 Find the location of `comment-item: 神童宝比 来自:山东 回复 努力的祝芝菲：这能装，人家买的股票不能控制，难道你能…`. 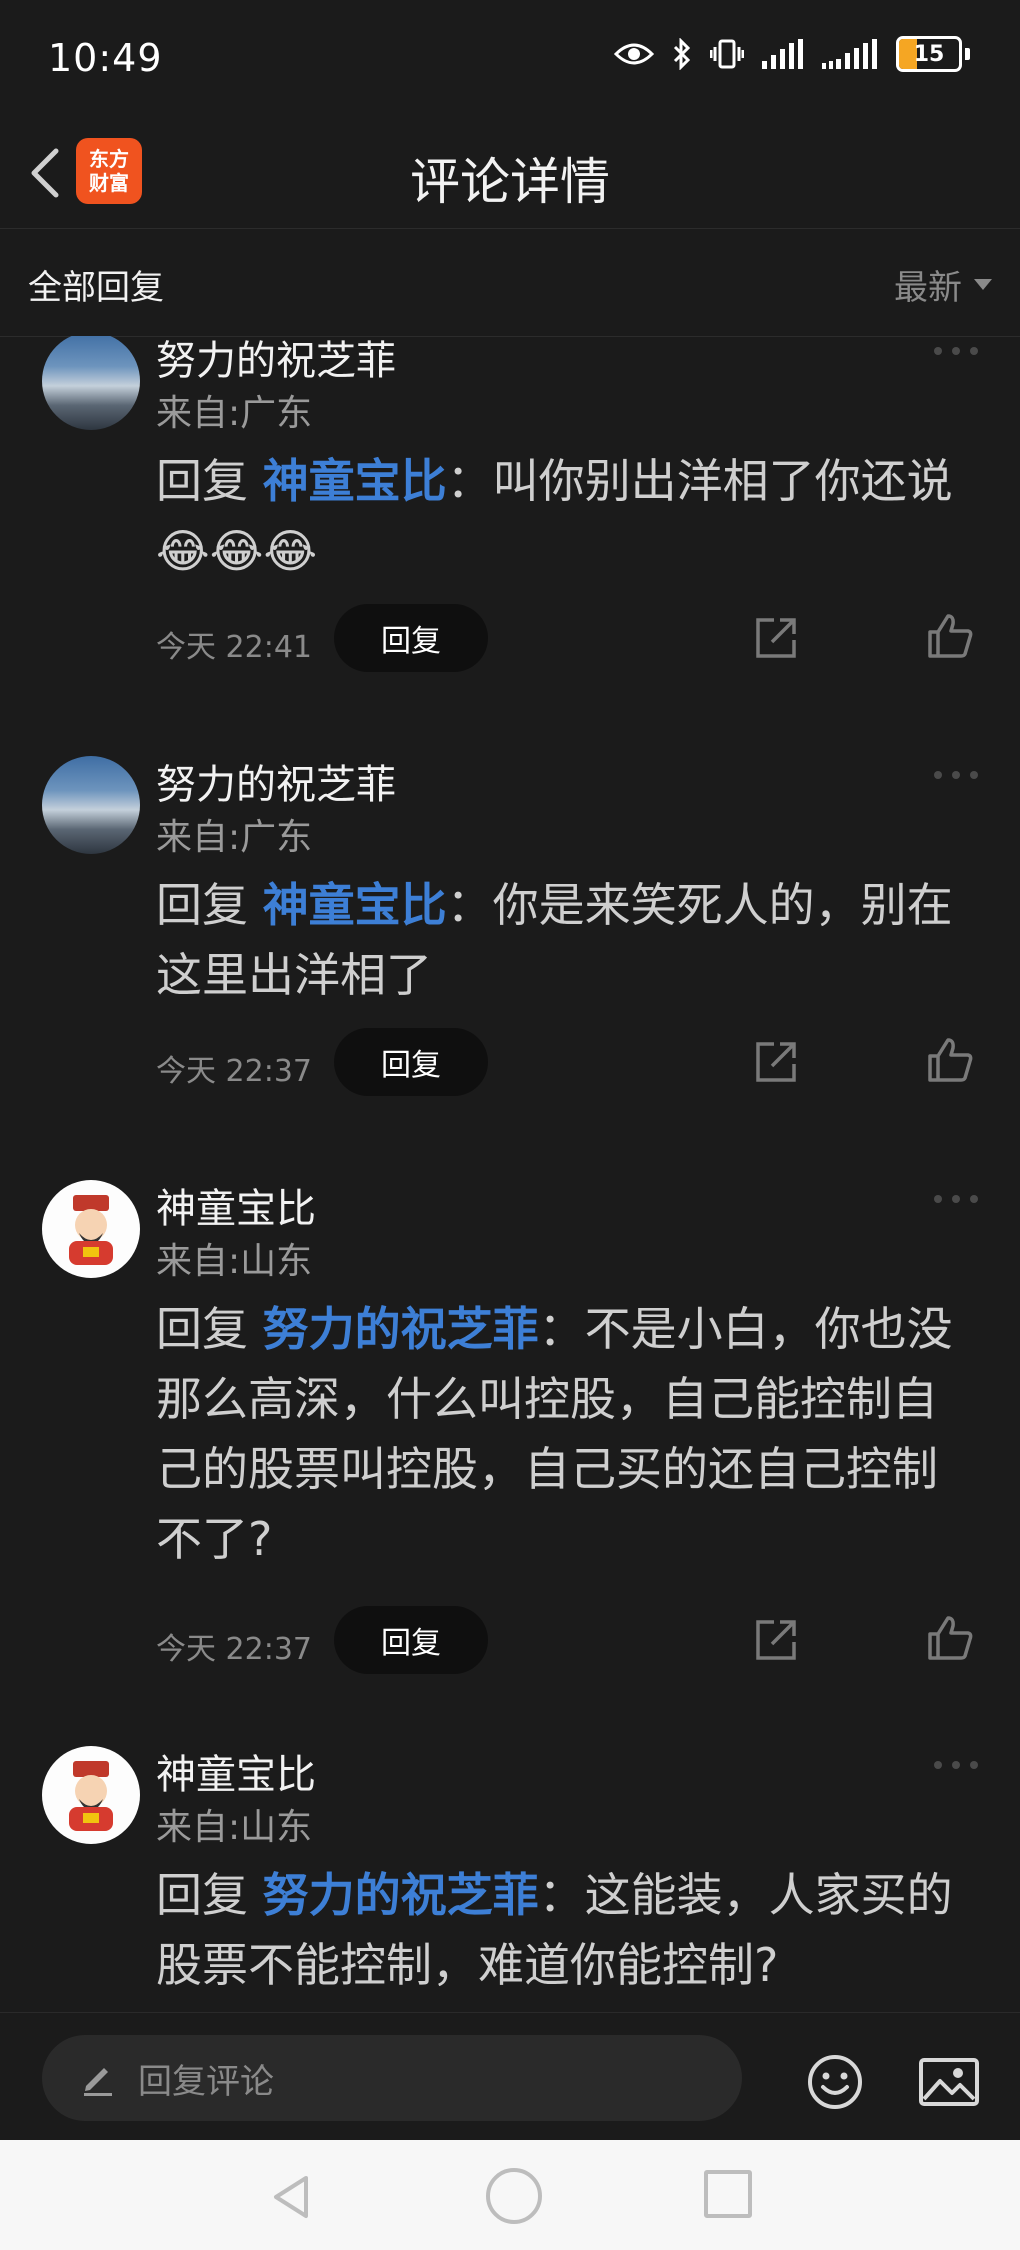

comment-item: 神童宝比 来自:山东 回复 努力的祝芝菲：这能装，人家买的股票不能控制，难道你能… is located at coordinates (510, 1876).